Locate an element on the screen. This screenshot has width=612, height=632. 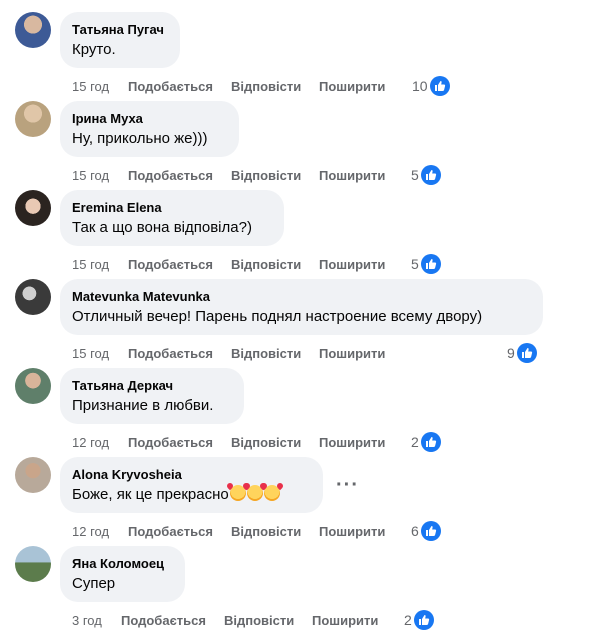
smiling-face-with-hearts-icon is located at coordinates (271, 493).